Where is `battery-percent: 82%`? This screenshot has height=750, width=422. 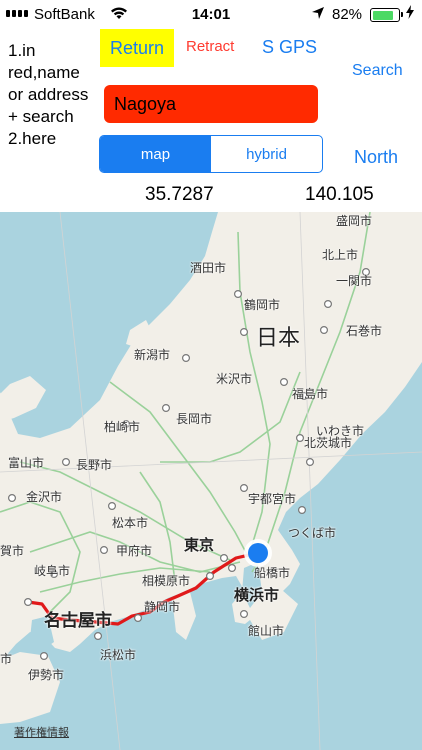 battery-percent: 82% is located at coordinates (347, 14).